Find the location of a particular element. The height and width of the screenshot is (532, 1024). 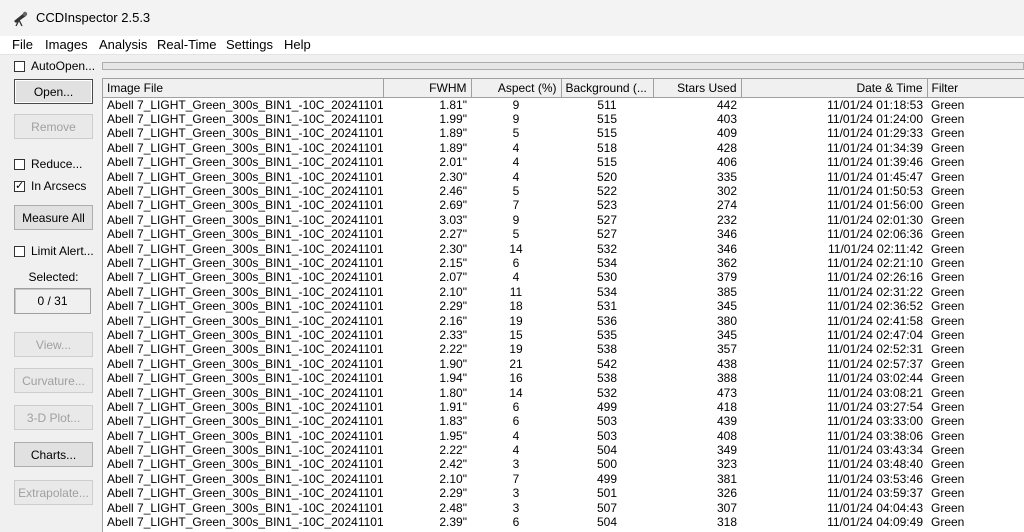

table-cell: 362 is located at coordinates (726, 262).